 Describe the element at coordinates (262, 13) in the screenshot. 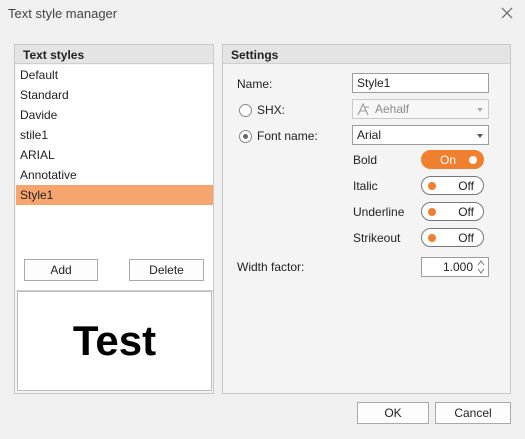

I see `title-bar: Text style manager` at that location.